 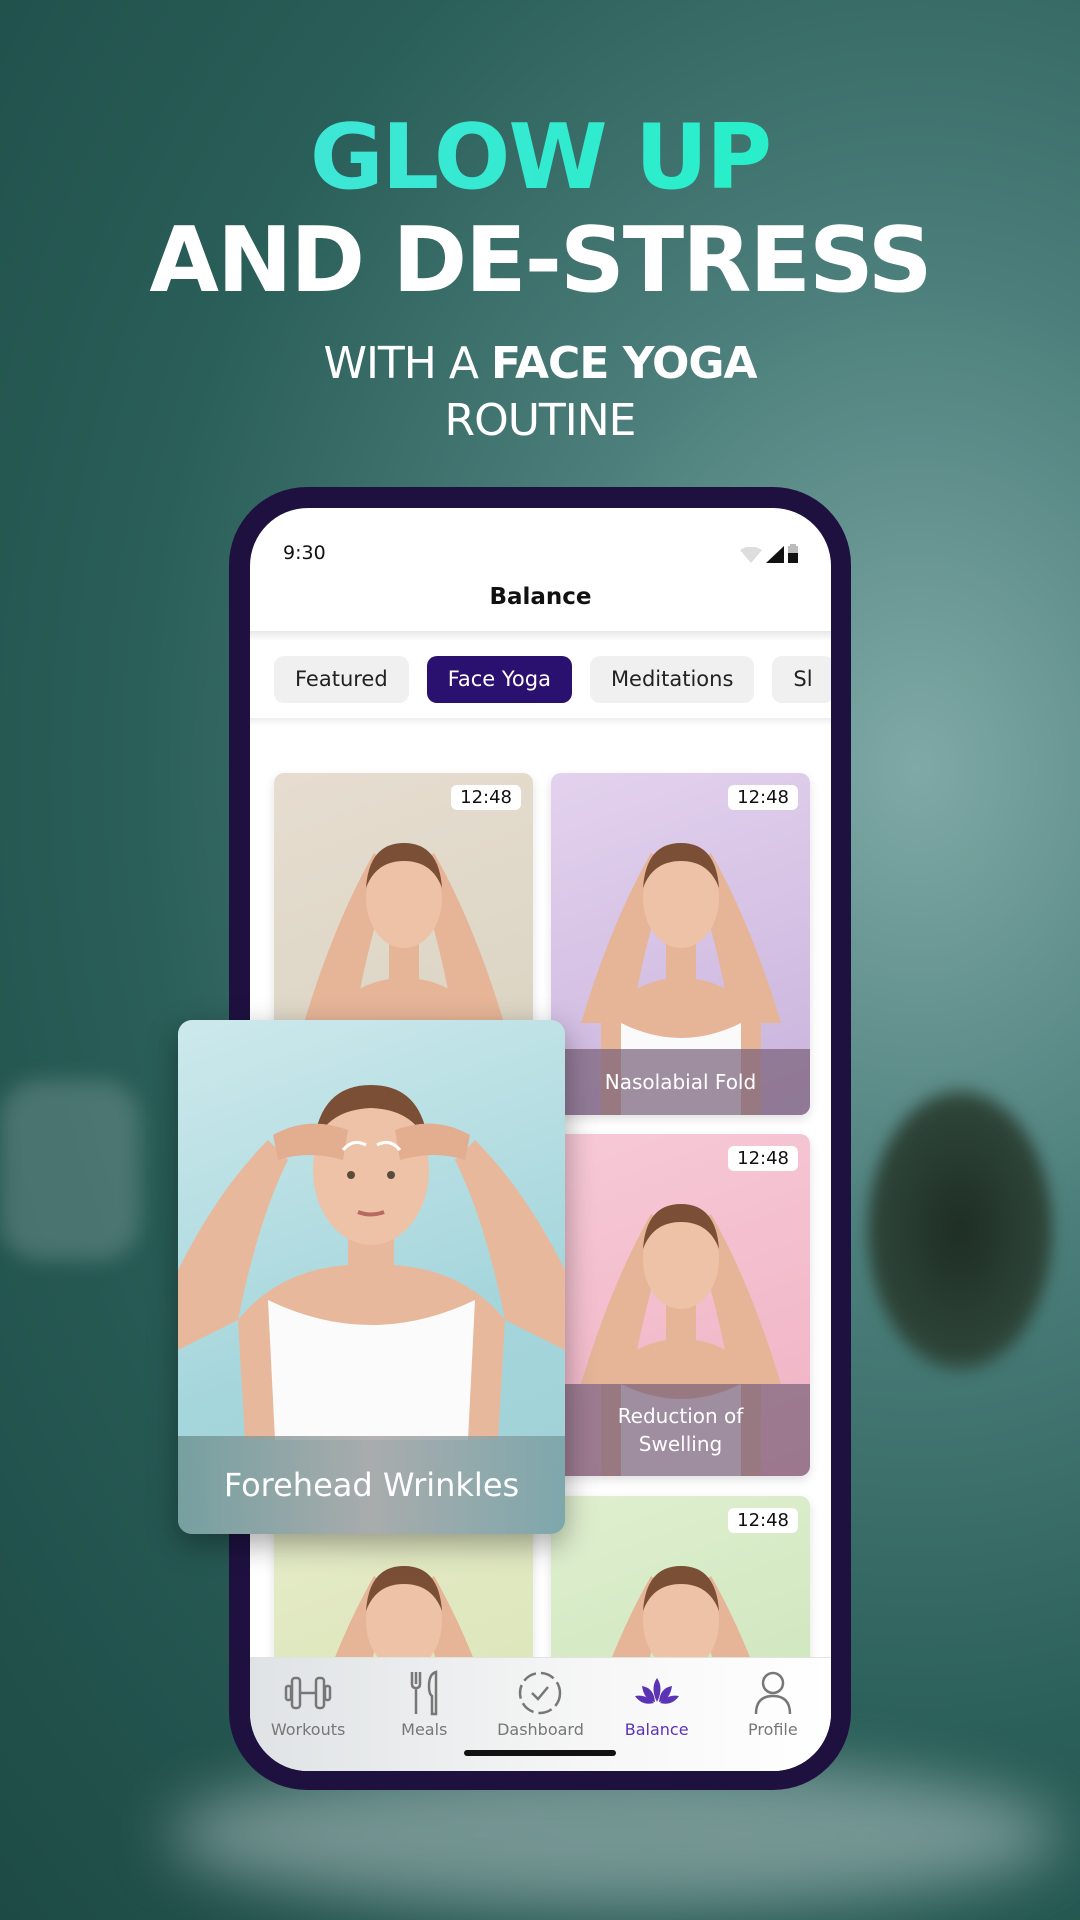 What do you see at coordinates (680, 1430) in the screenshot?
I see `card-title: Reduction of Swelling` at bounding box center [680, 1430].